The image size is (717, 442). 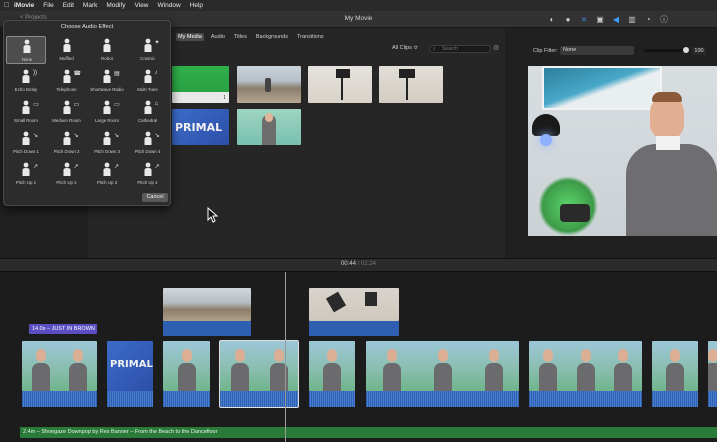 What do you see at coordinates (107, 120) in the screenshot?
I see `audio-effect-label: Large Room` at bounding box center [107, 120].